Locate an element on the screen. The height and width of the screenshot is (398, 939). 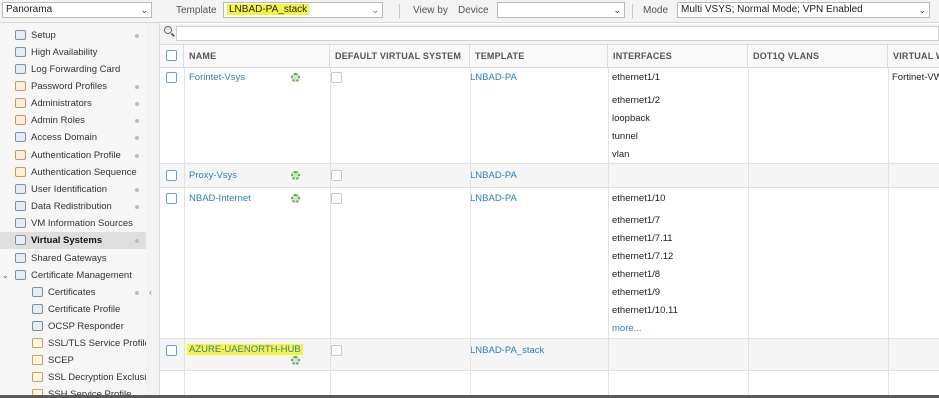
table-row: Proxy-Vsys LNBAD-PA is located at coordinates (549, 176).